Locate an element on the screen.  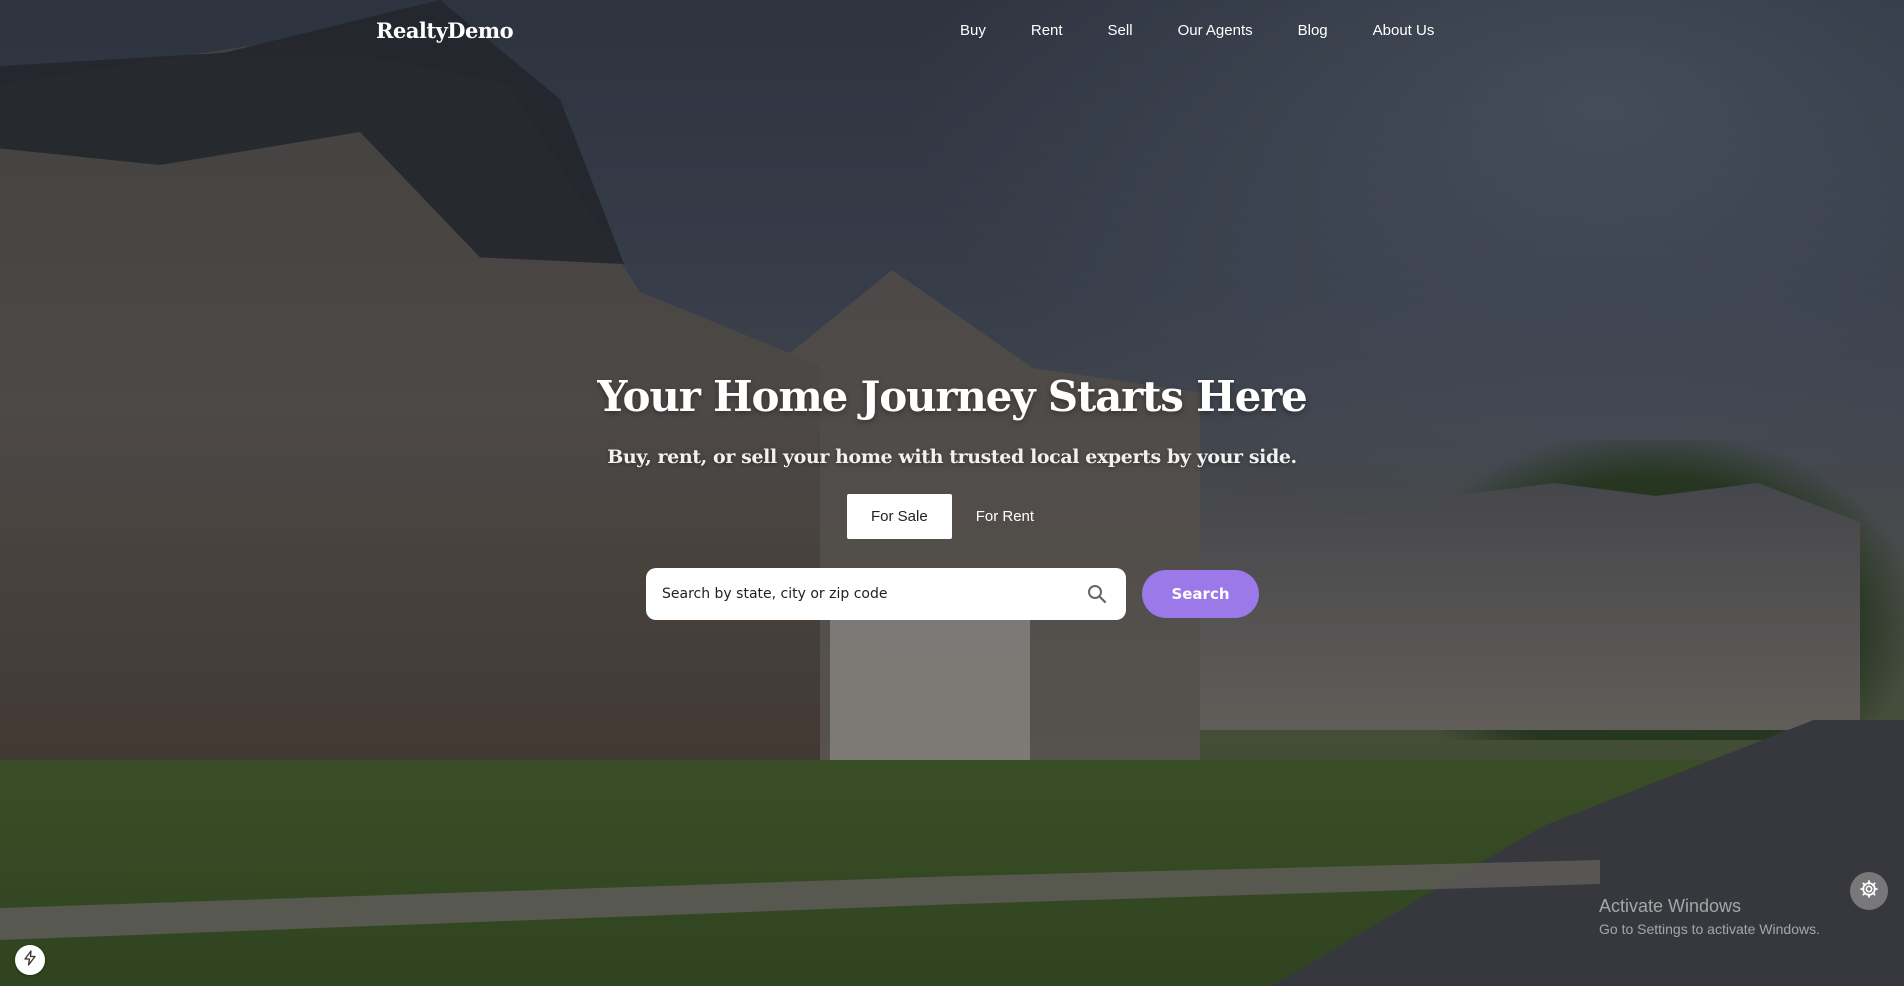
bolt-icon is located at coordinates (30, 960).